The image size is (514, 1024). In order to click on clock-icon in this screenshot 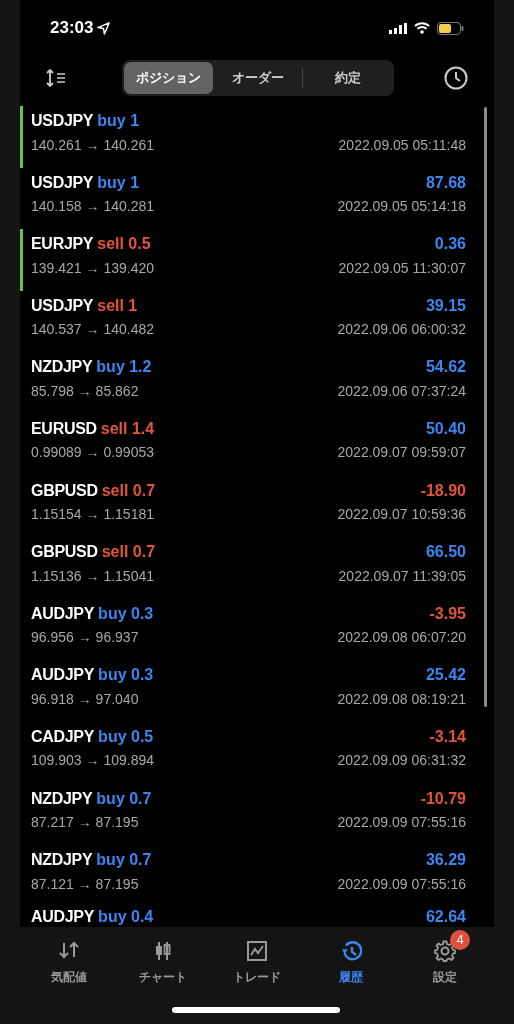, I will do `click(456, 78)`.